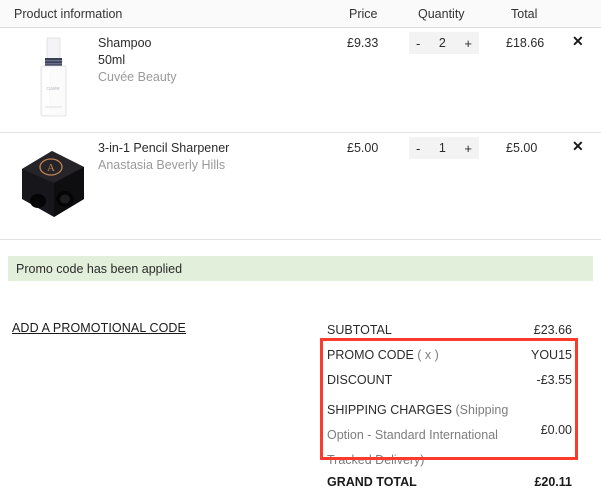  What do you see at coordinates (552, 330) in the screenshot?
I see `subtotal-value: £23.66` at bounding box center [552, 330].